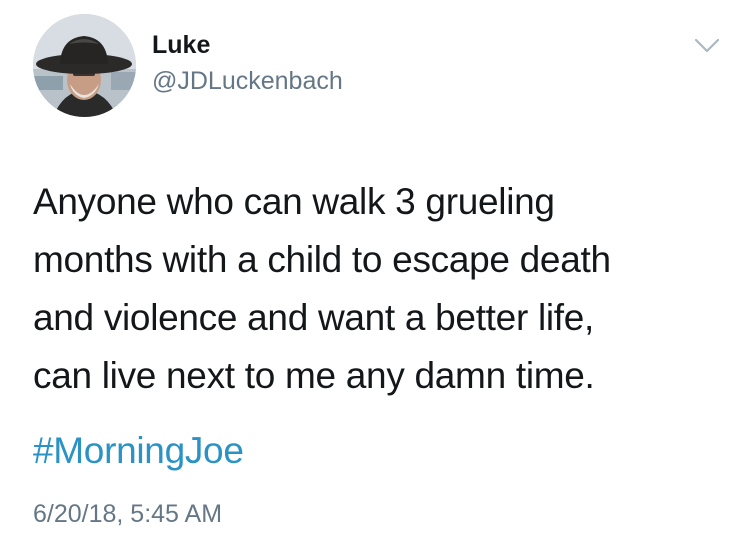  I want to click on user-handle: @JDLuckenbach, so click(247, 81).